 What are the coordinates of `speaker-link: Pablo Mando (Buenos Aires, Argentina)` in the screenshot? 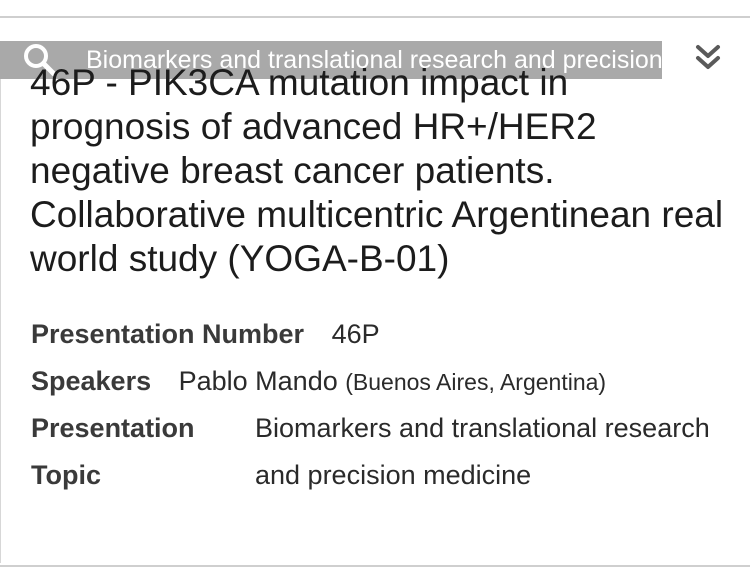 It's located at (392, 382).